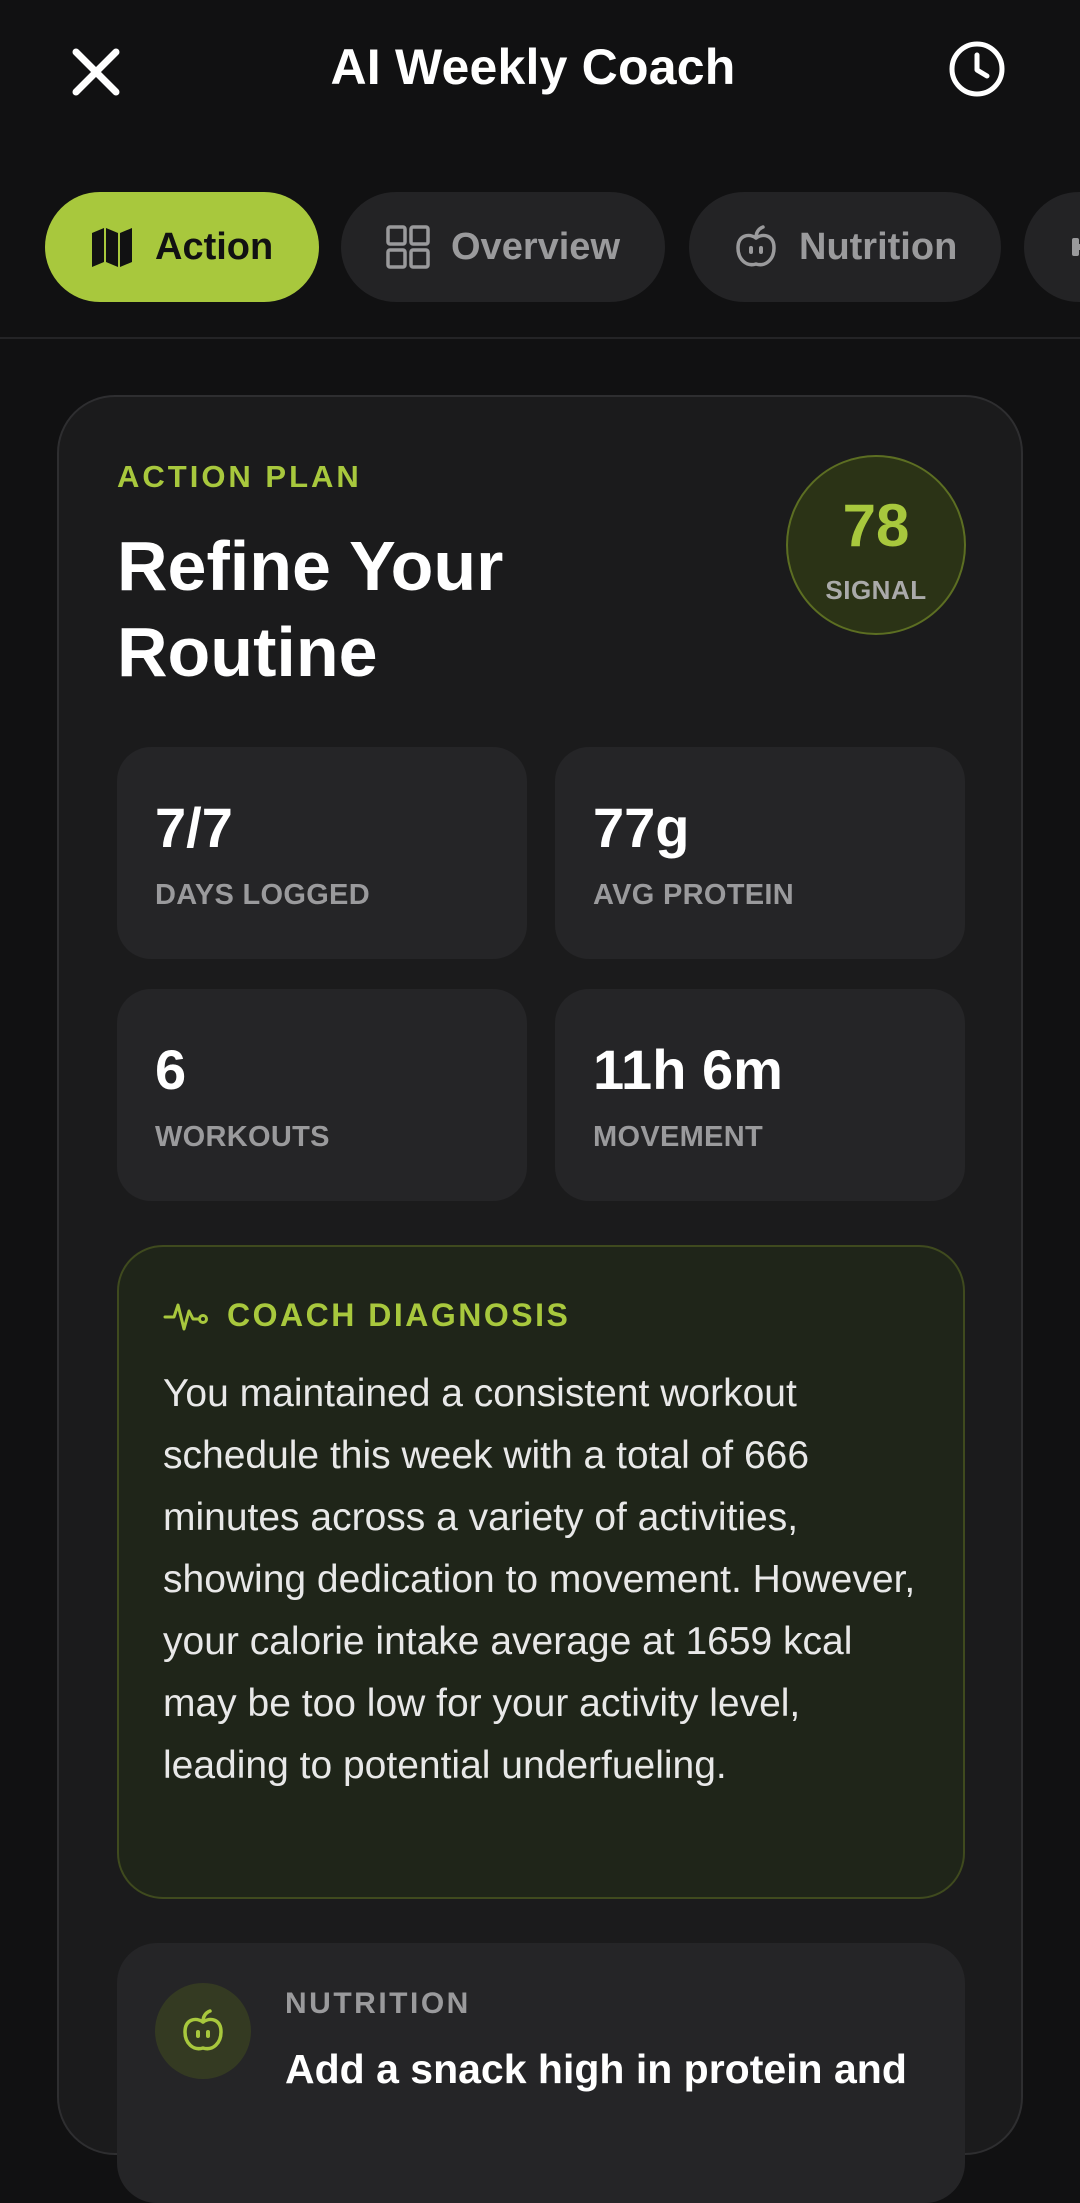  I want to click on signal-score-badge: 78 SIGNAL, so click(876, 545).